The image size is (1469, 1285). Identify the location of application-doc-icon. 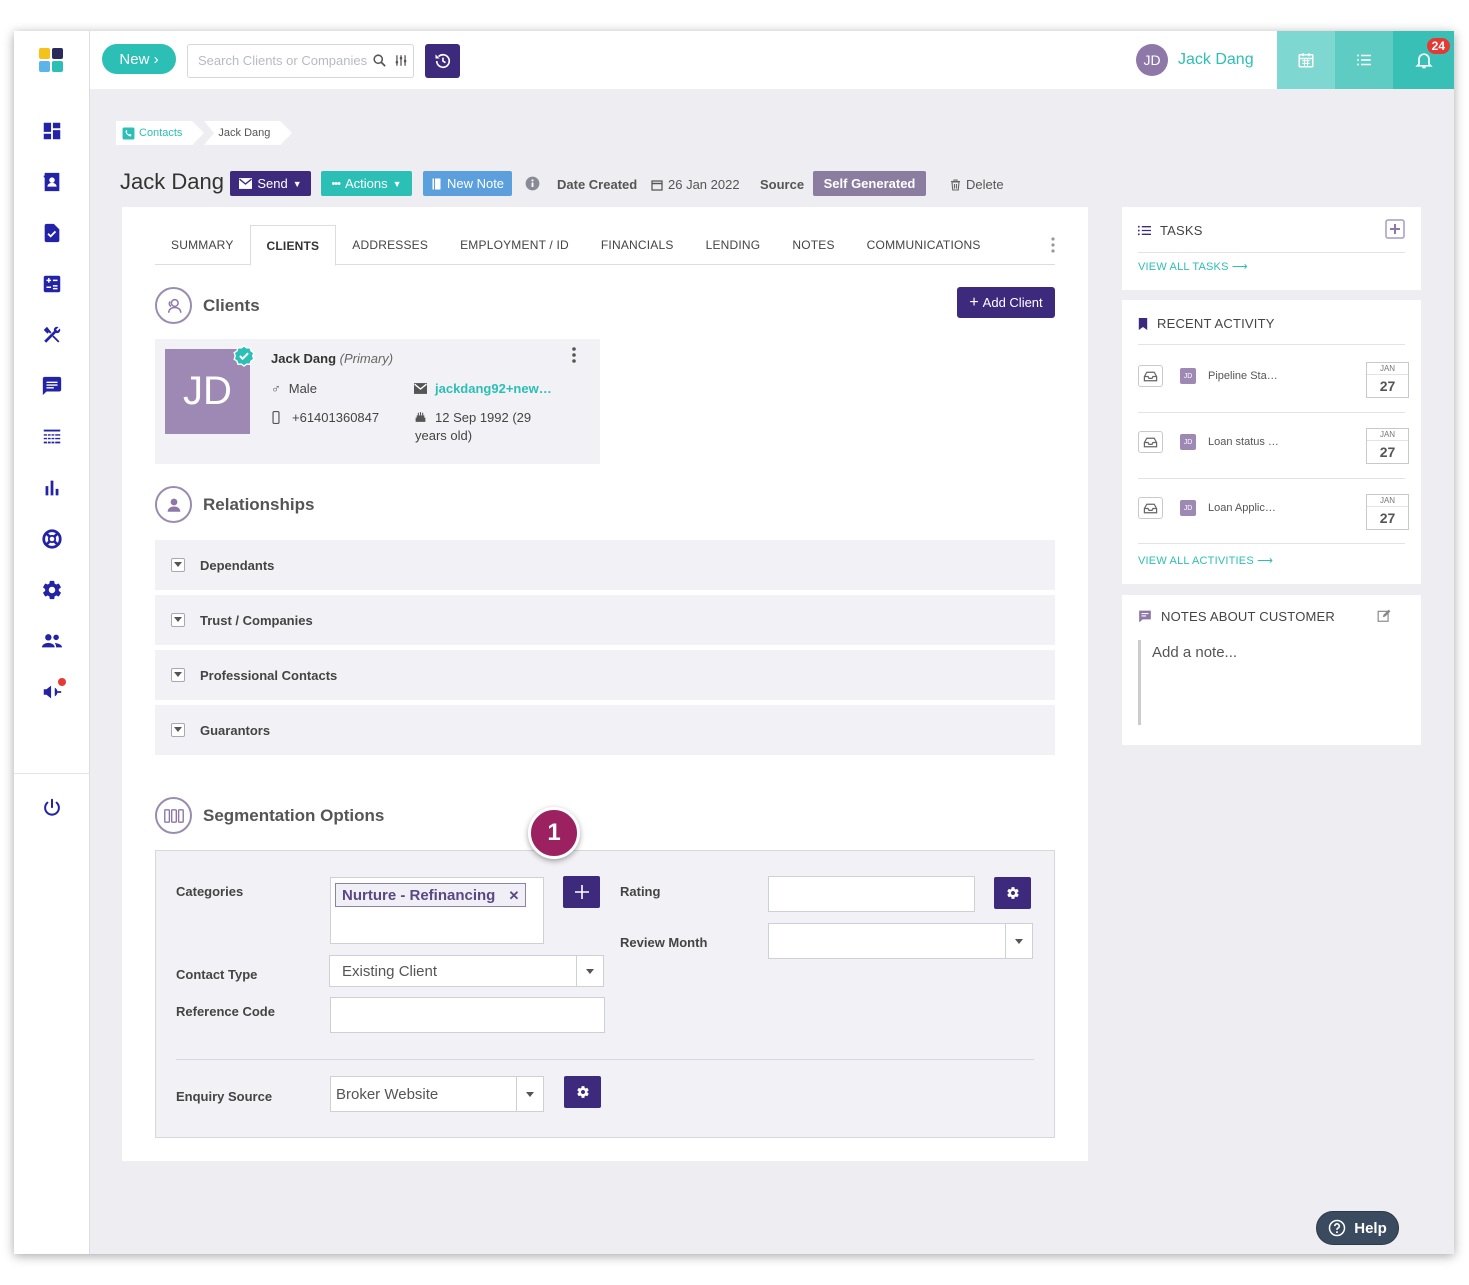
(52, 233).